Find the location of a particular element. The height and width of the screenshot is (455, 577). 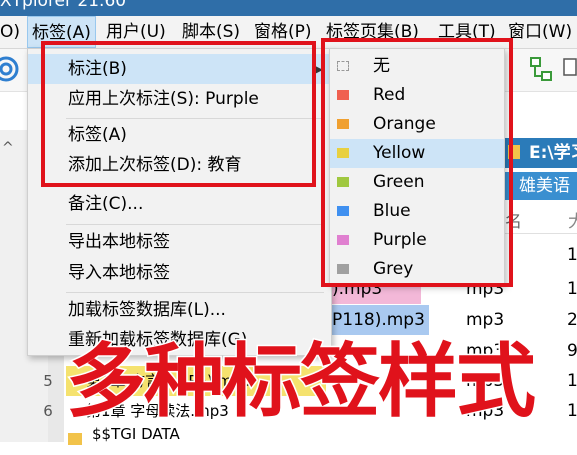

menu-item-view: O) is located at coordinates (10, 32).